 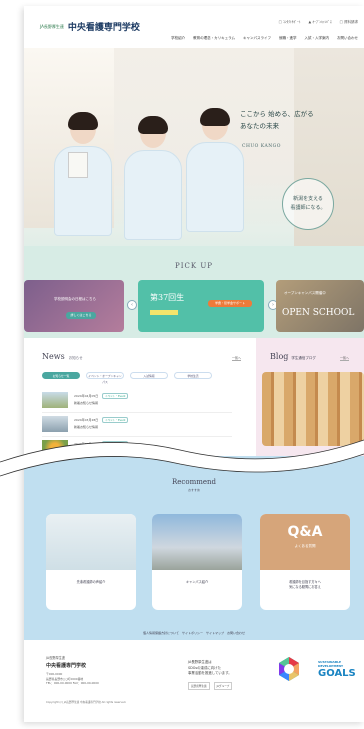 I want to click on footer-sdgs-text: JA長野厚生連は SDGsの達成に向けた 事業活動を推進しています。, so click(x=210, y=668).